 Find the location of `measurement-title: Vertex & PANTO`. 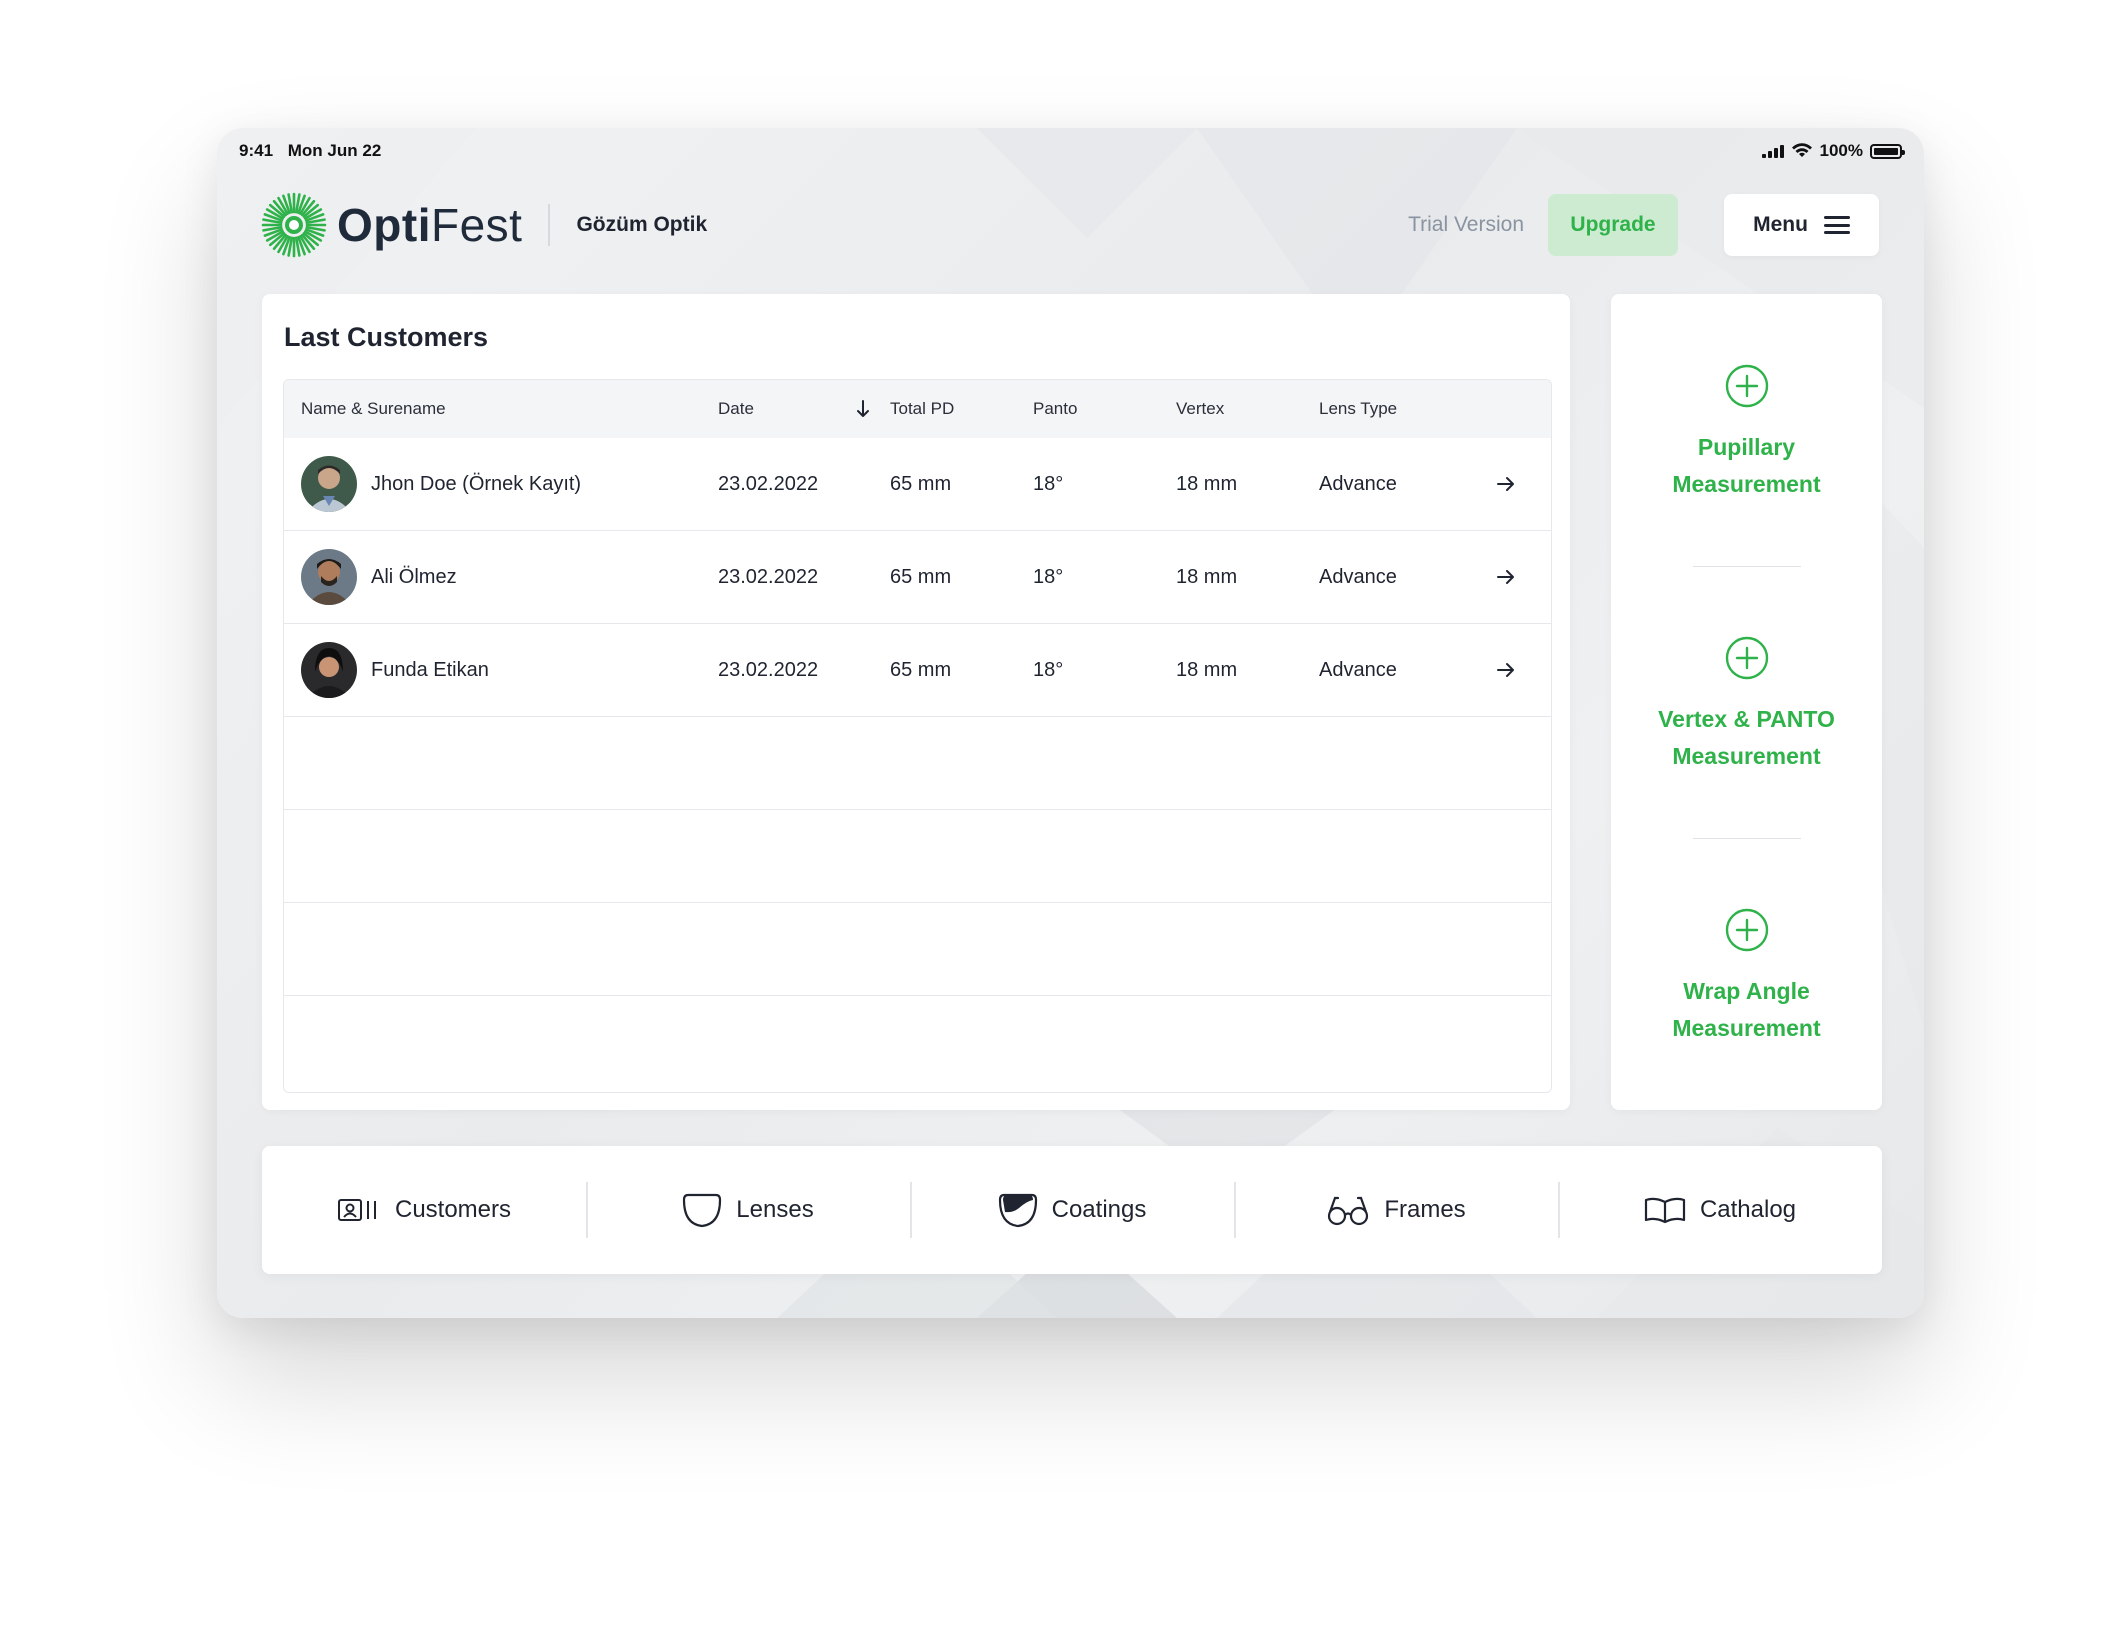

measurement-title: Vertex & PANTO is located at coordinates (1746, 719).